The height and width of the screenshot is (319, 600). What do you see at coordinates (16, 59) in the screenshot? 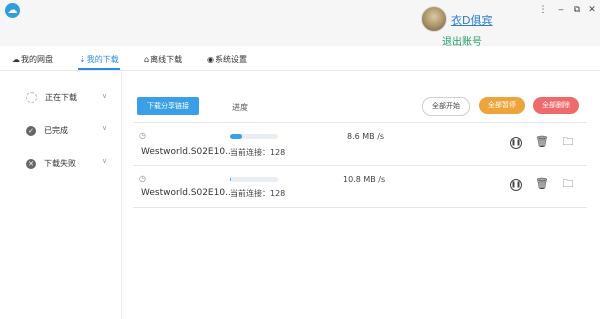
I see `cloud-icon: ☁` at bounding box center [16, 59].